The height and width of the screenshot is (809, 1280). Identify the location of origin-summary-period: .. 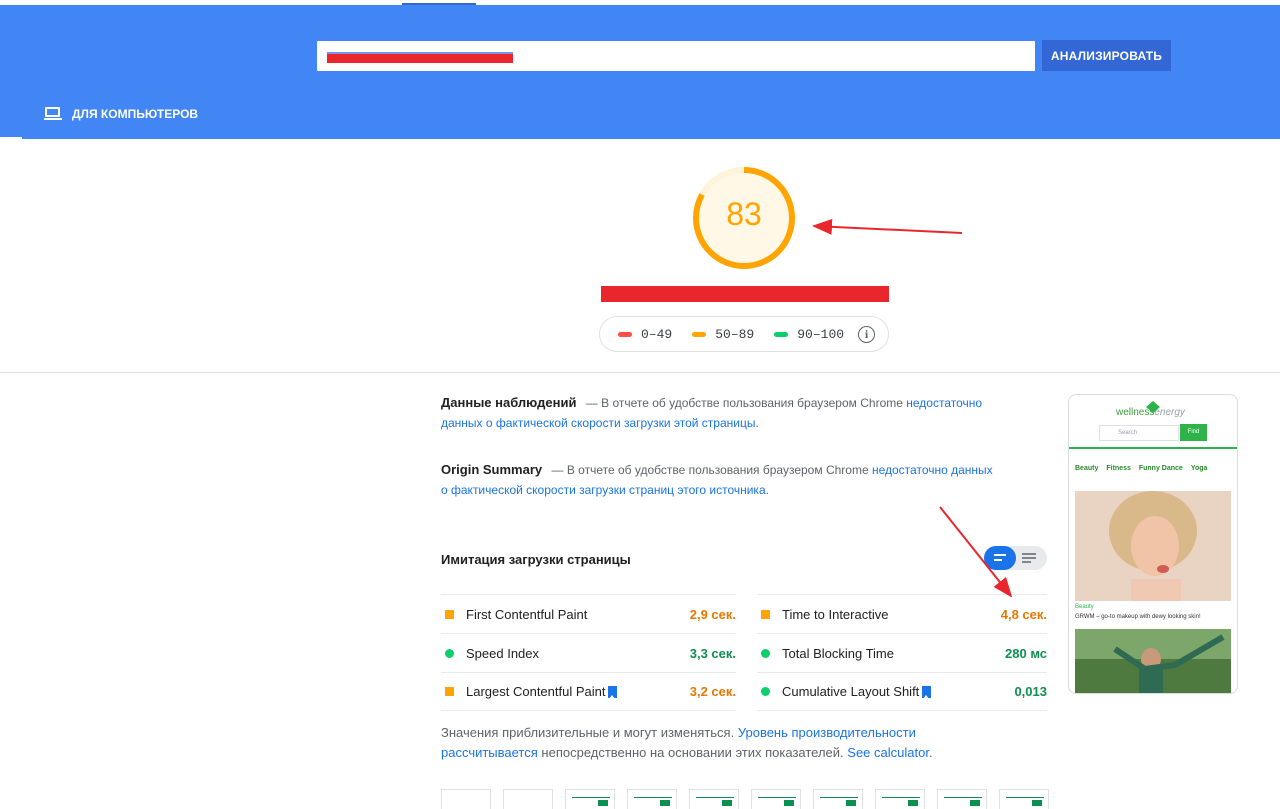
(767, 490).